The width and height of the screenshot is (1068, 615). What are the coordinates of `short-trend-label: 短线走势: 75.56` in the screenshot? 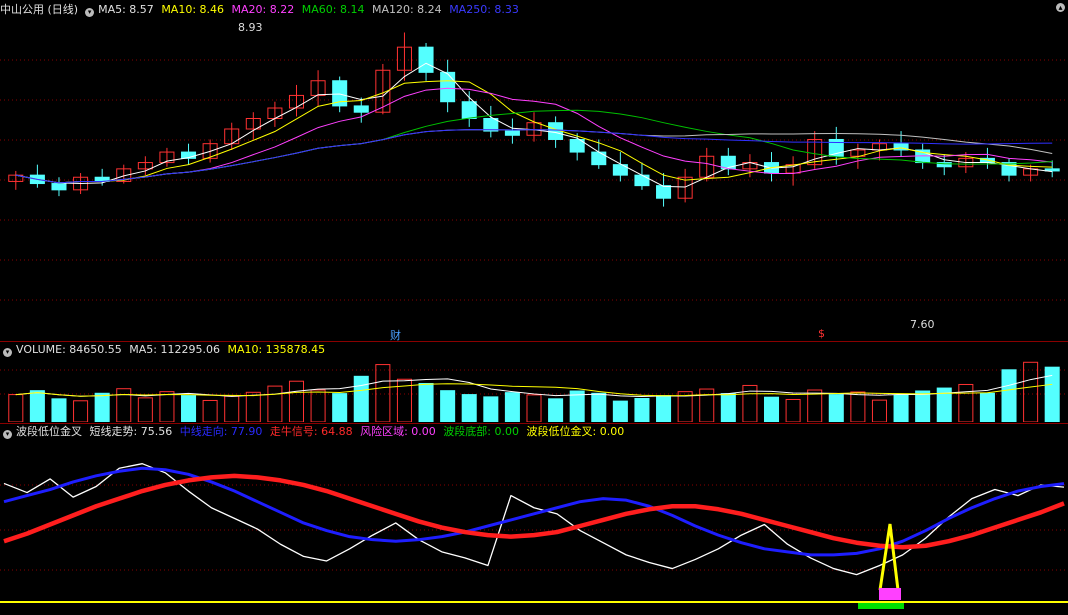 It's located at (131, 431).